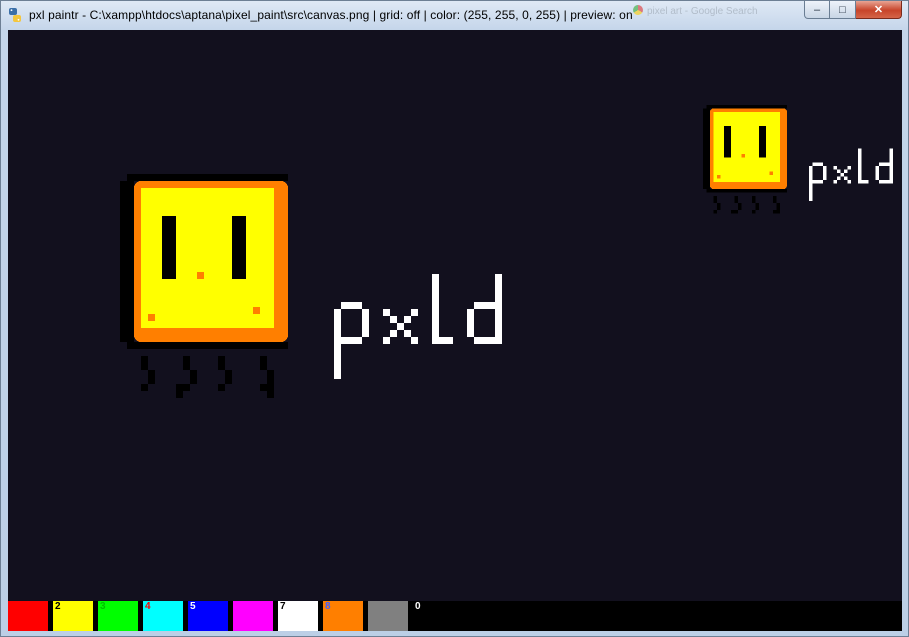 This screenshot has height=637, width=909. I want to click on color-palette: 1 2 3 4 5 6 7 8 9 0, so click(455, 616).